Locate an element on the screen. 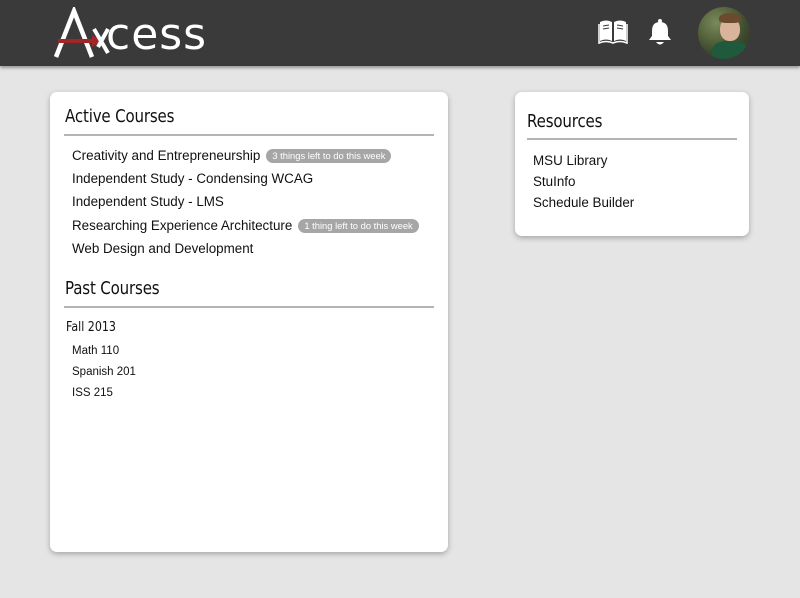  course-name: Web Design and Development is located at coordinates (162, 248).